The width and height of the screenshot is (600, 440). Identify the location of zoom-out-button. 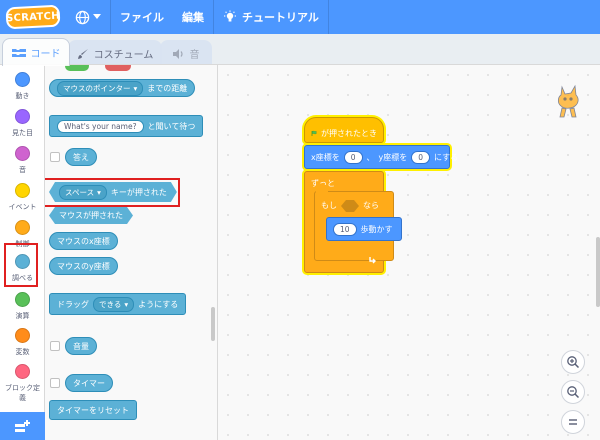
(573, 392).